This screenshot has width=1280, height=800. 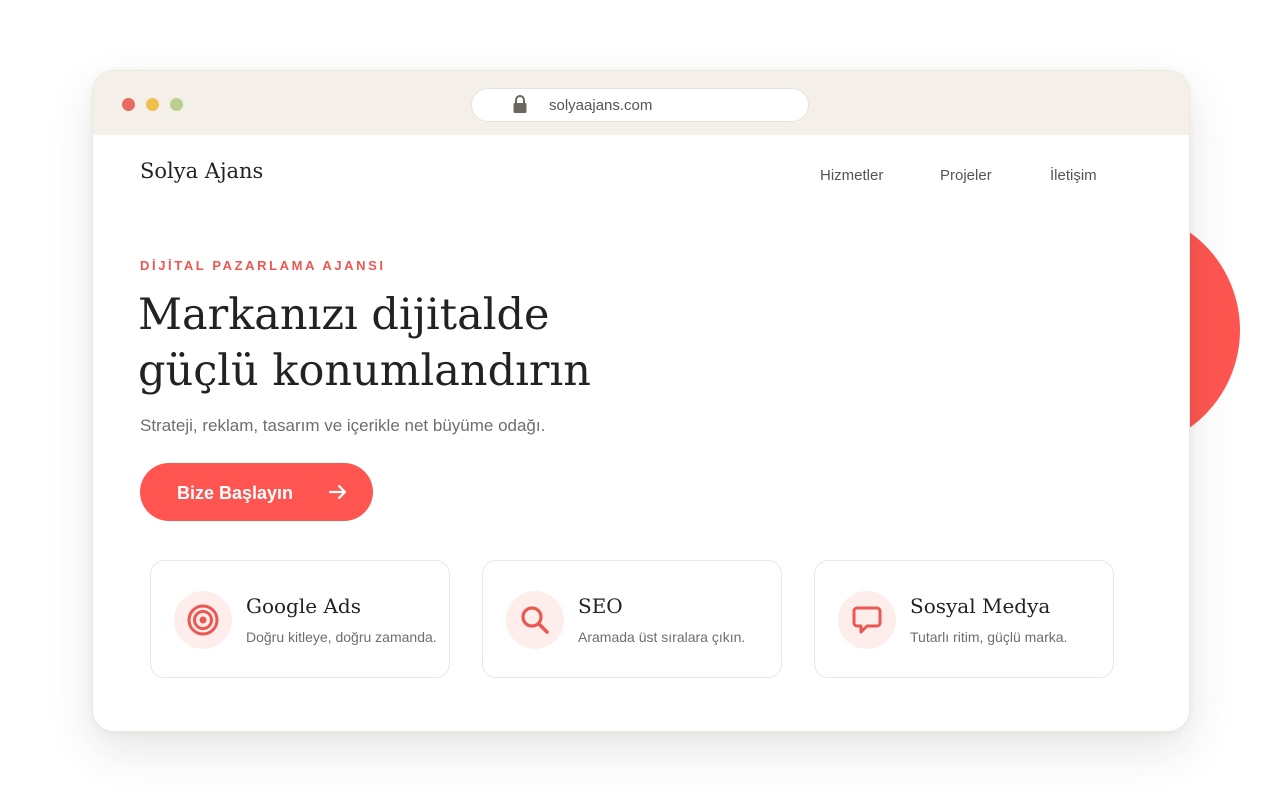 I want to click on service-description: Doğru kitleye, doğru zamanda., so click(x=341, y=637).